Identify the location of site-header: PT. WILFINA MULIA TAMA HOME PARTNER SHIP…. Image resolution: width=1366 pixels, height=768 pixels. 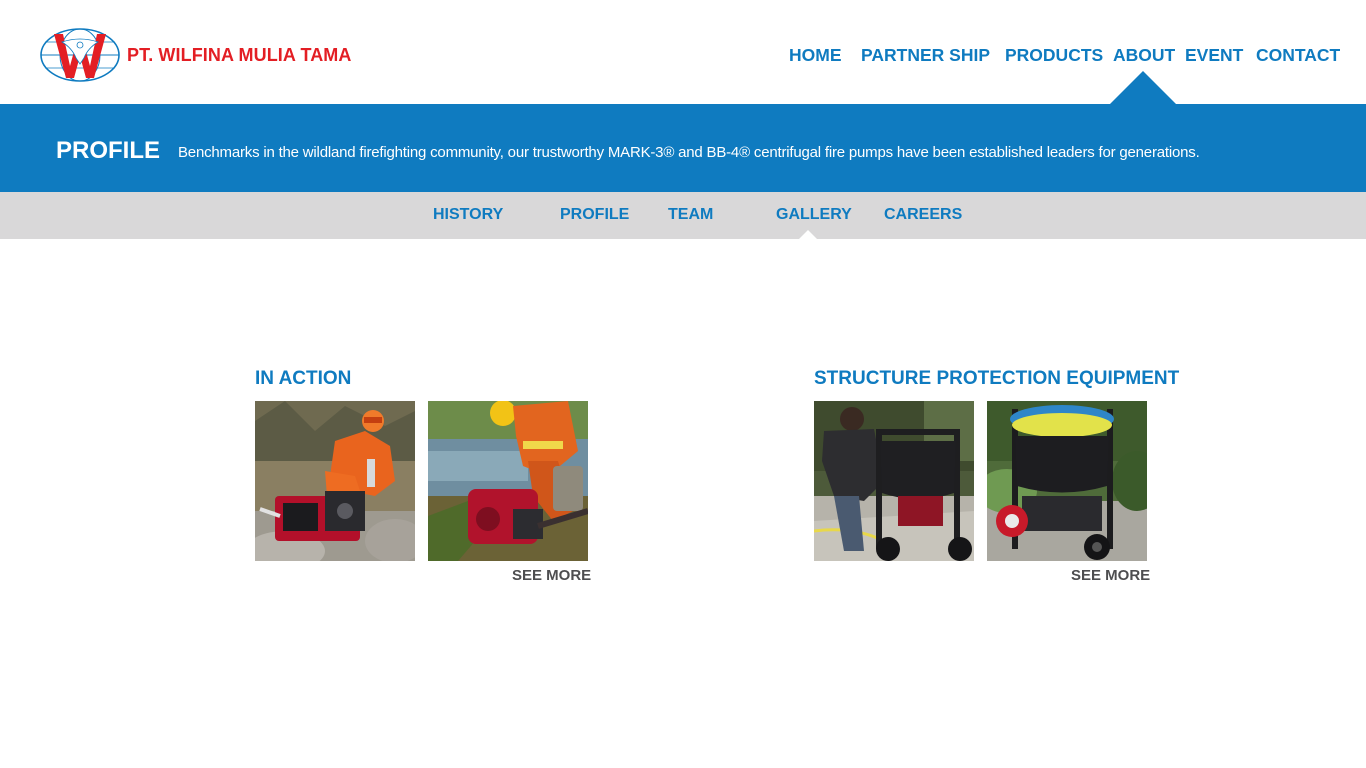
(683, 52).